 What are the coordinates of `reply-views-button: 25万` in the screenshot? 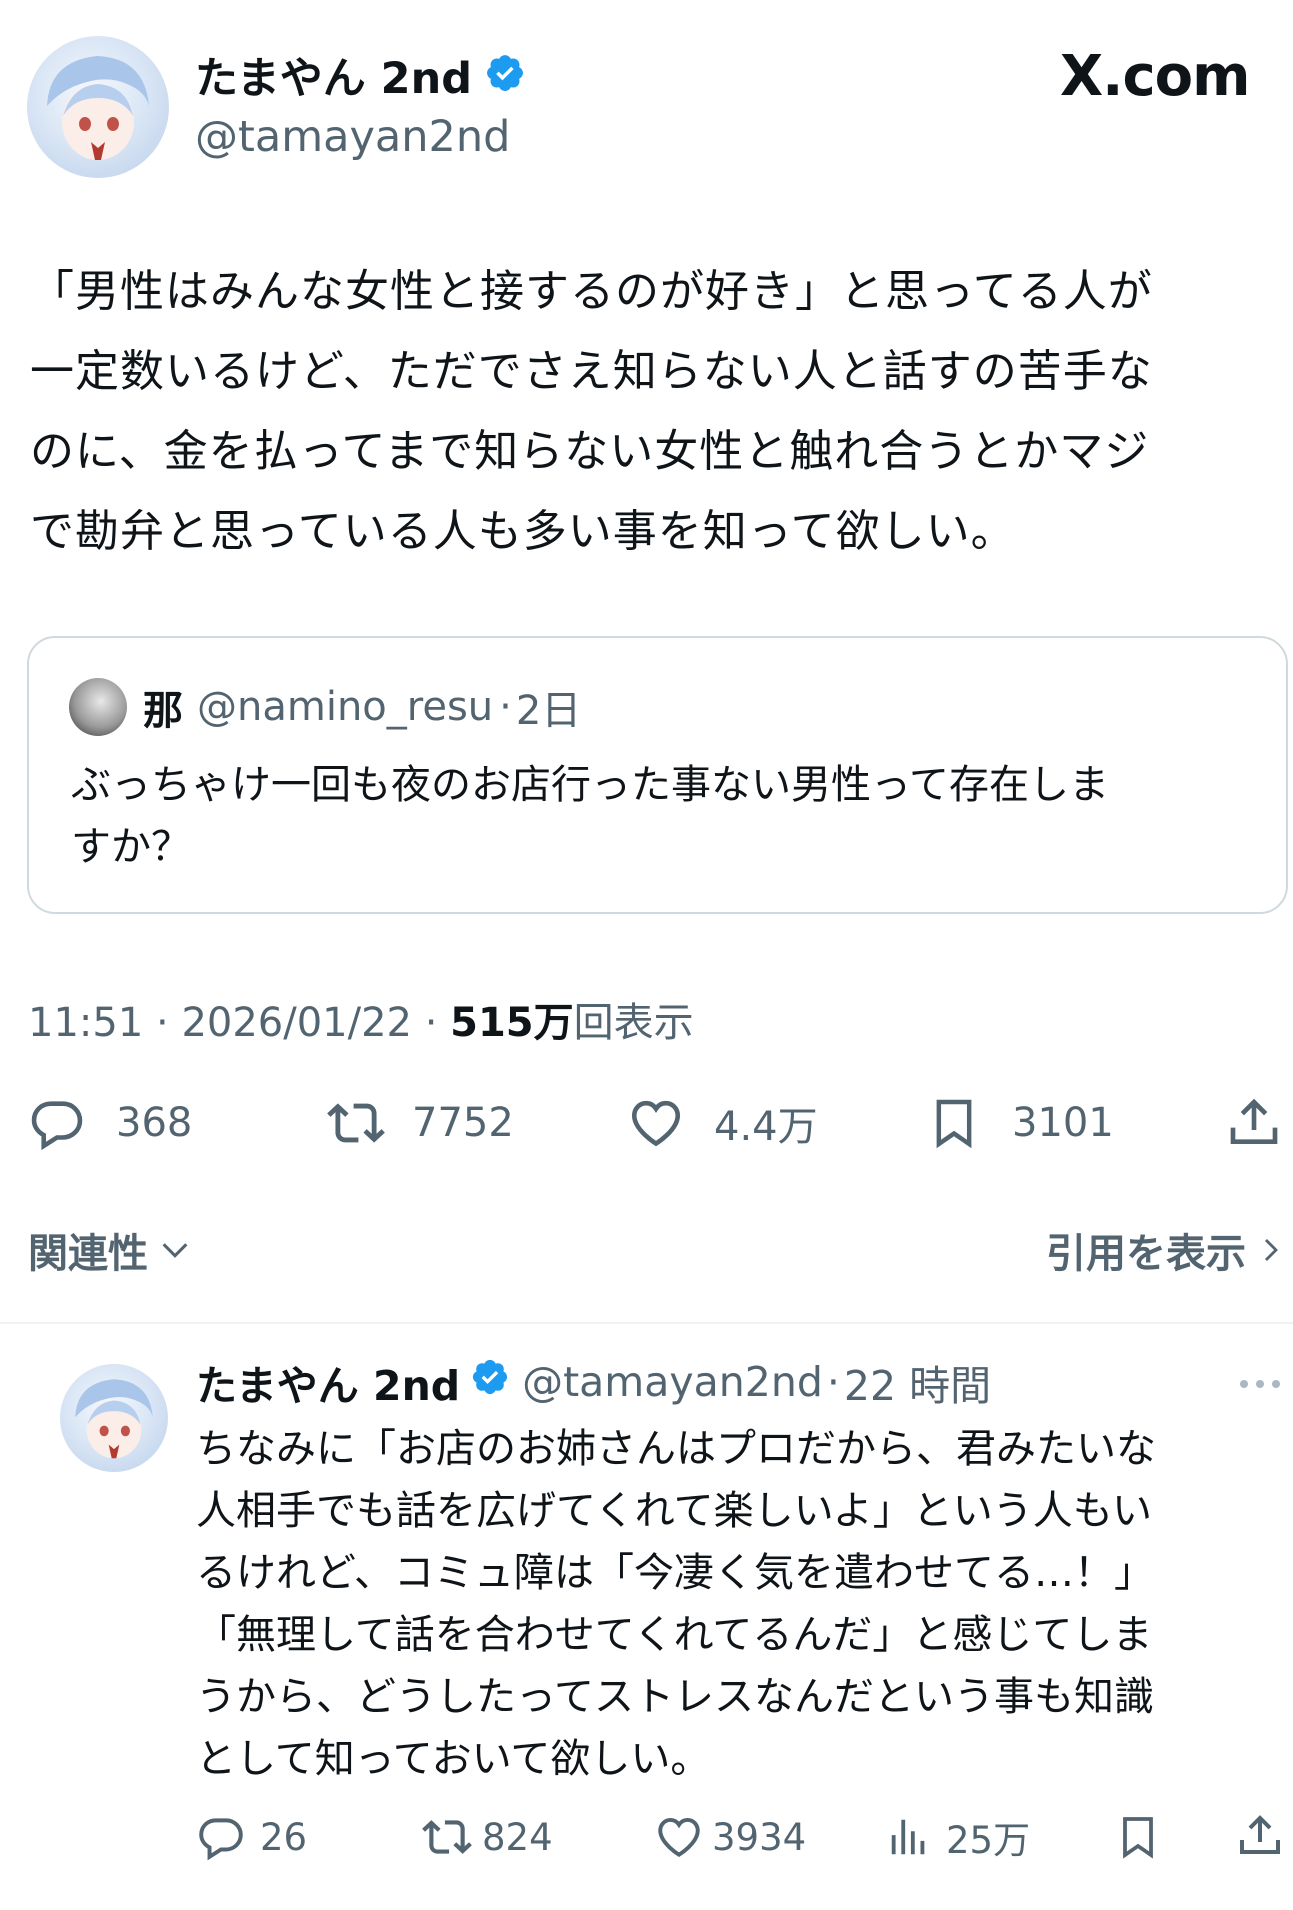 It's located at (958, 1837).